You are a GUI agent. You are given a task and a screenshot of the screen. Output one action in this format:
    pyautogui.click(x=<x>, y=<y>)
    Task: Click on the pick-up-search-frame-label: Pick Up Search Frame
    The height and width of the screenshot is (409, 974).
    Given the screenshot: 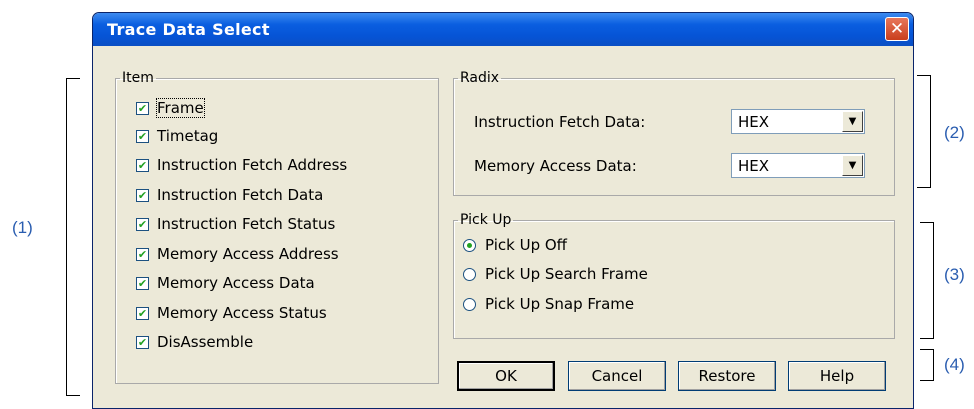 What is the action you would take?
    pyautogui.click(x=566, y=274)
    